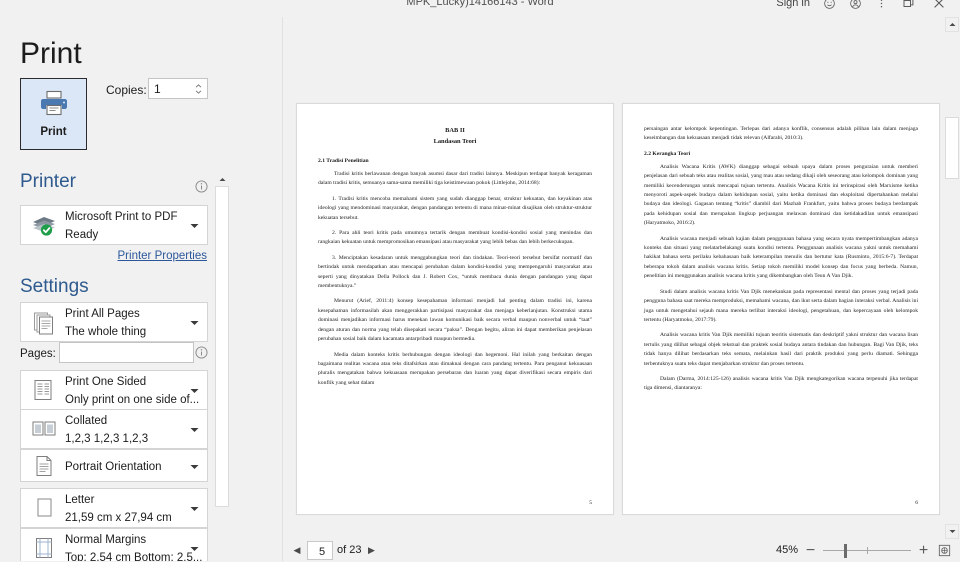 This screenshot has height=562, width=960. I want to click on restore-window-icon, so click(909, 5).